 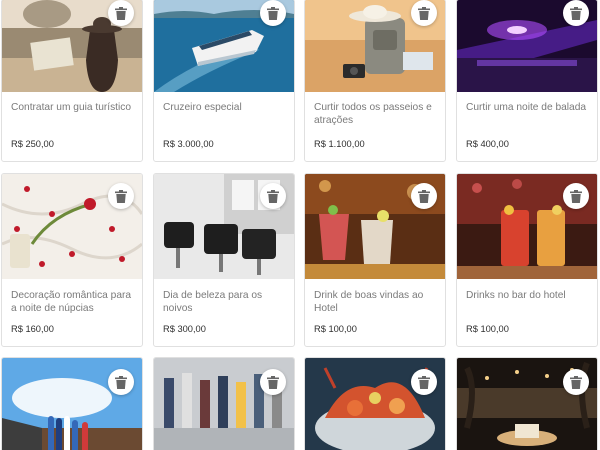 What do you see at coordinates (516, 295) in the screenshot?
I see `product-title: Drinks no bar do hotel` at bounding box center [516, 295].